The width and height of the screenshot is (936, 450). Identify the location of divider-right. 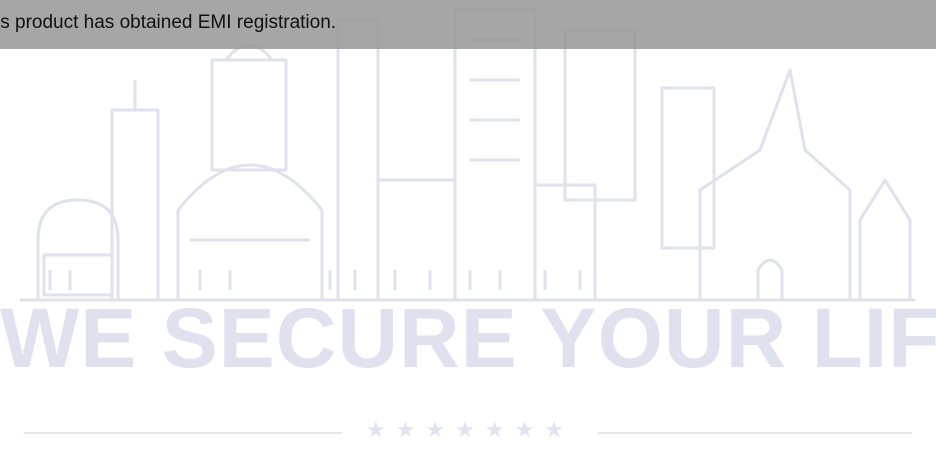
(755, 433).